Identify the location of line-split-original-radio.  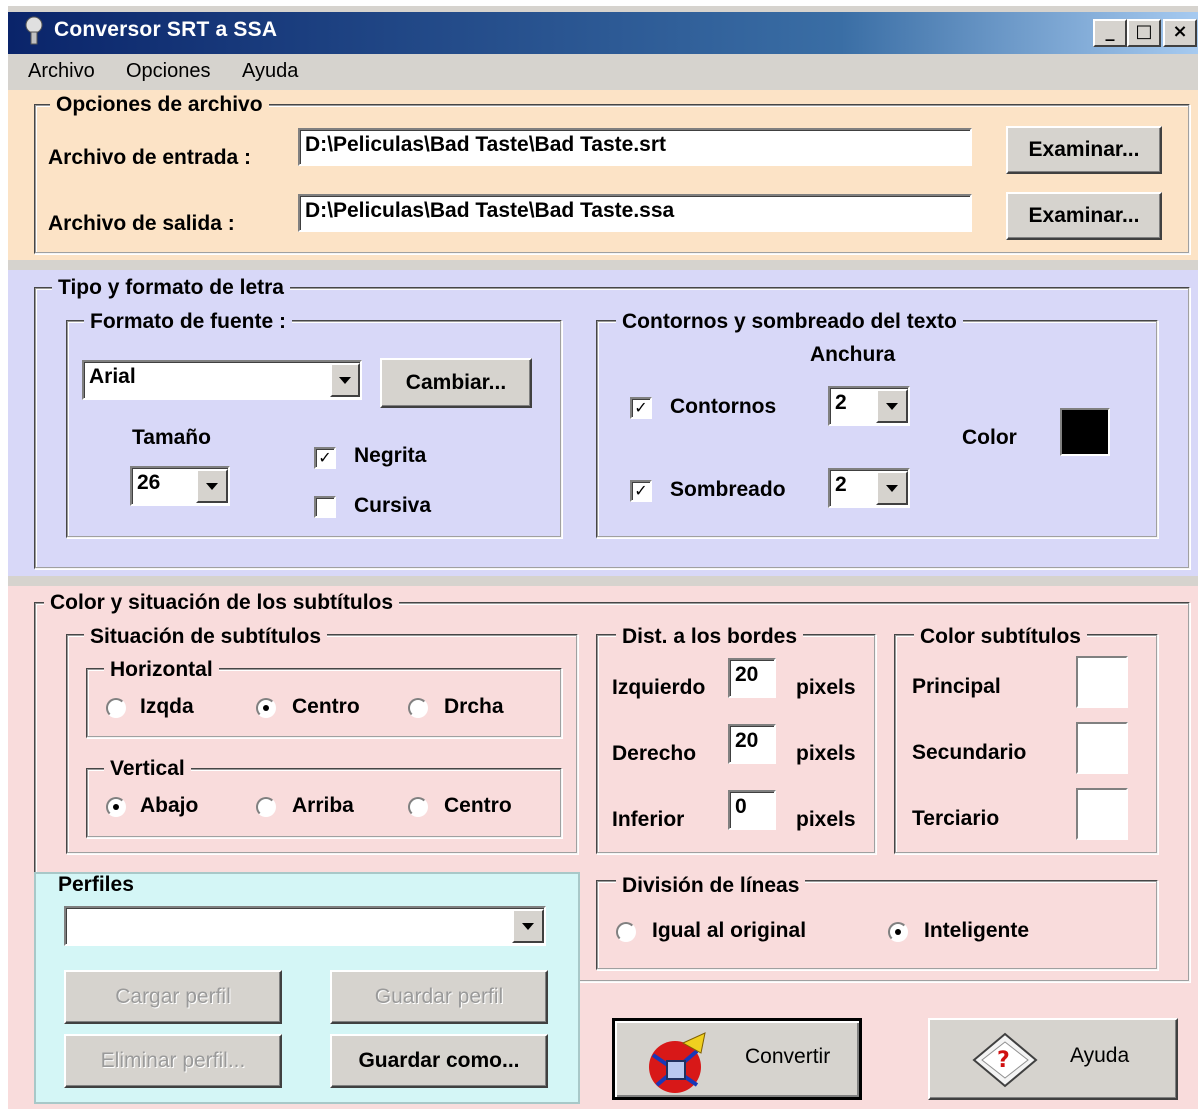
(626, 932).